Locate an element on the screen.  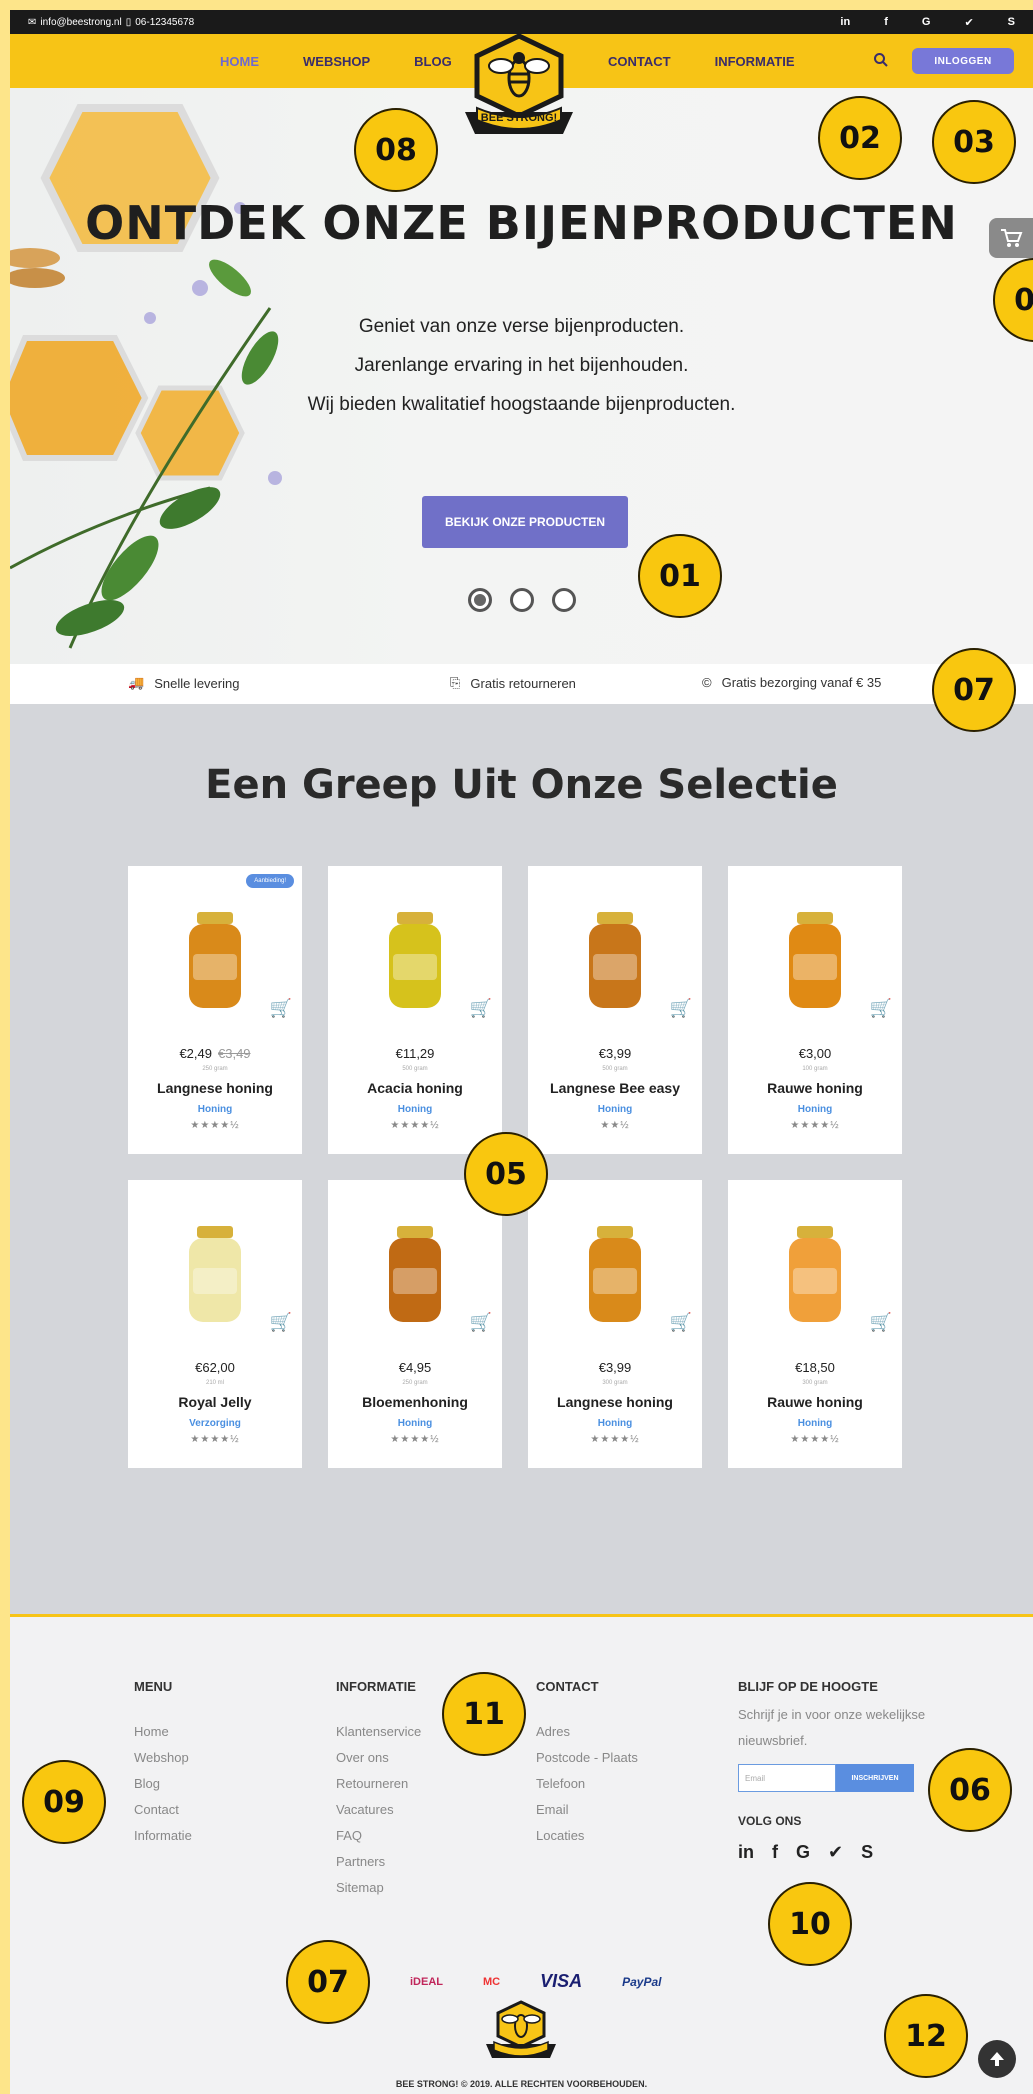
visa-icon: VISA is located at coordinates (561, 1981).